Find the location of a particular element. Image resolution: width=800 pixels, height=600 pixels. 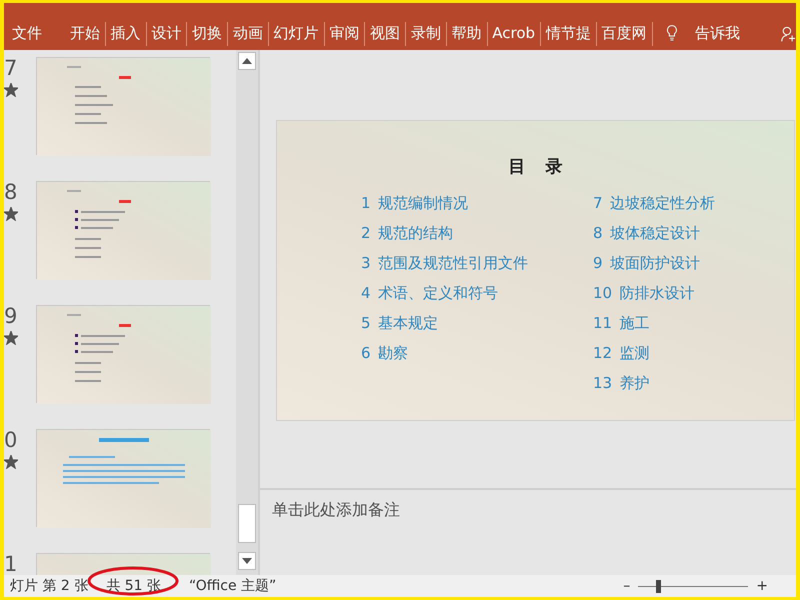

ribbon-tab: 插入 is located at coordinates (126, 33).